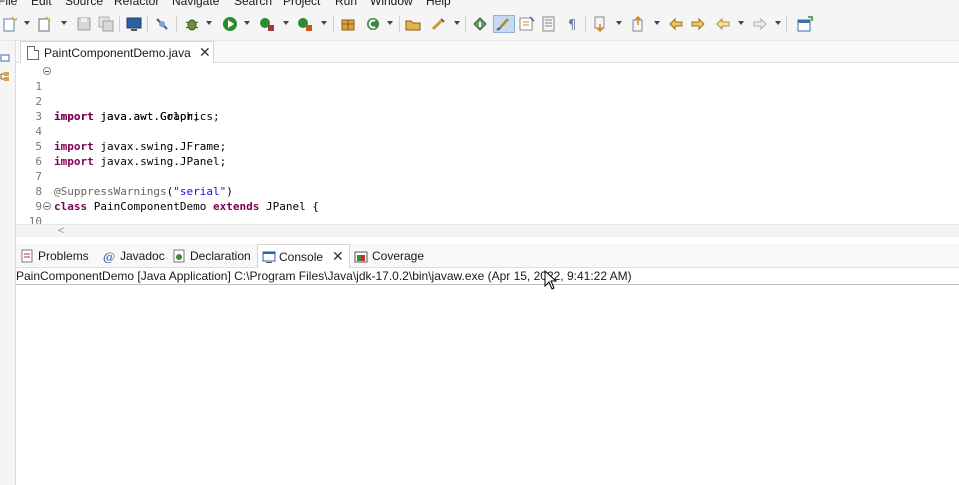 This screenshot has width=959, height=485. What do you see at coordinates (27, 256) in the screenshot?
I see `problems-icon` at bounding box center [27, 256].